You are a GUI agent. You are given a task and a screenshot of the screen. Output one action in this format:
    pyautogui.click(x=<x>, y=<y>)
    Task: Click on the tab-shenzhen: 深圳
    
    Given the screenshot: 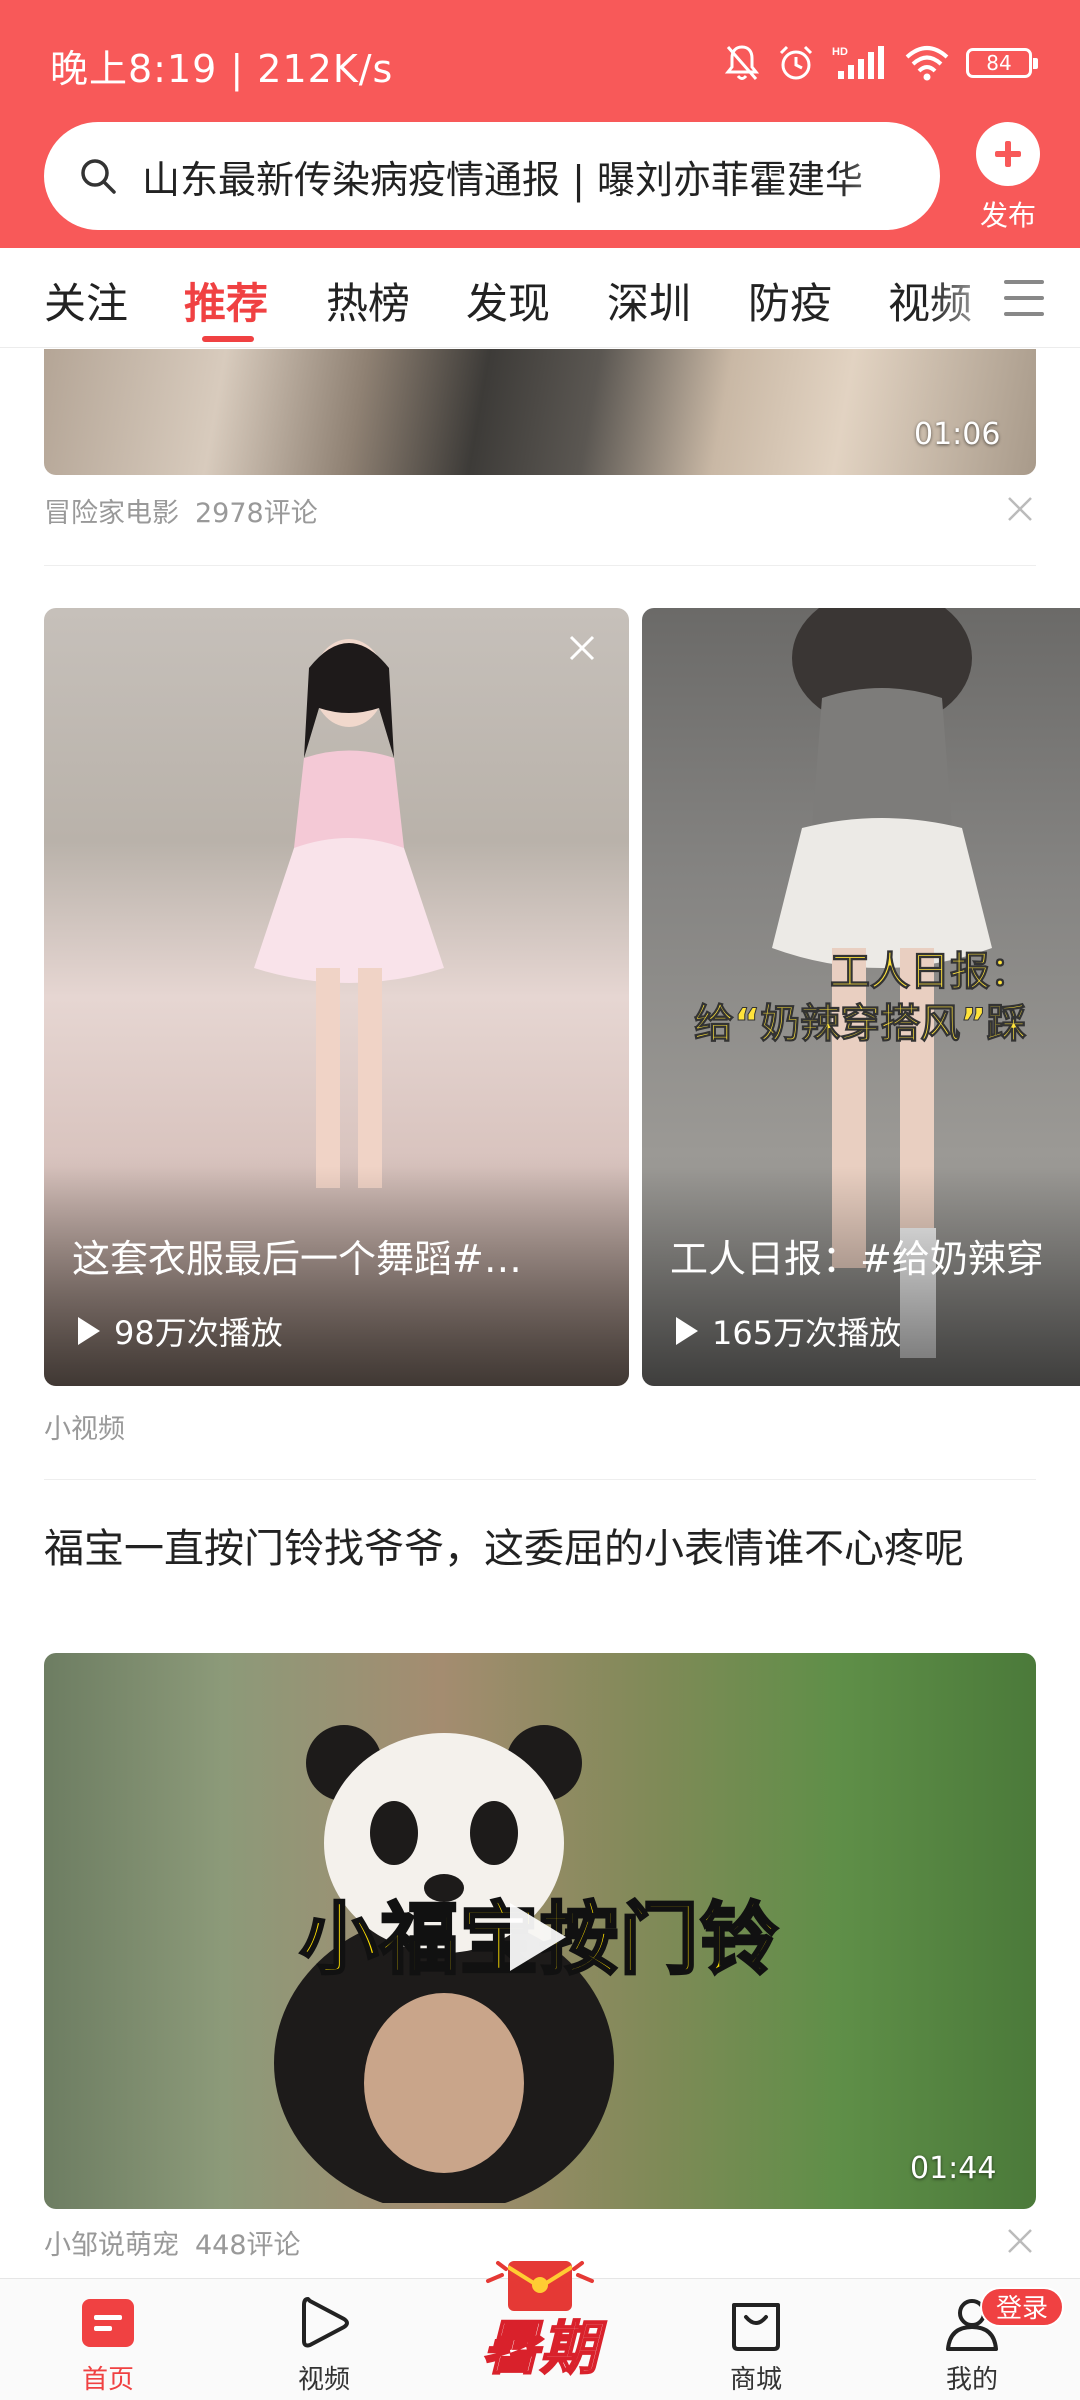 What is the action you would take?
    pyautogui.click(x=649, y=300)
    